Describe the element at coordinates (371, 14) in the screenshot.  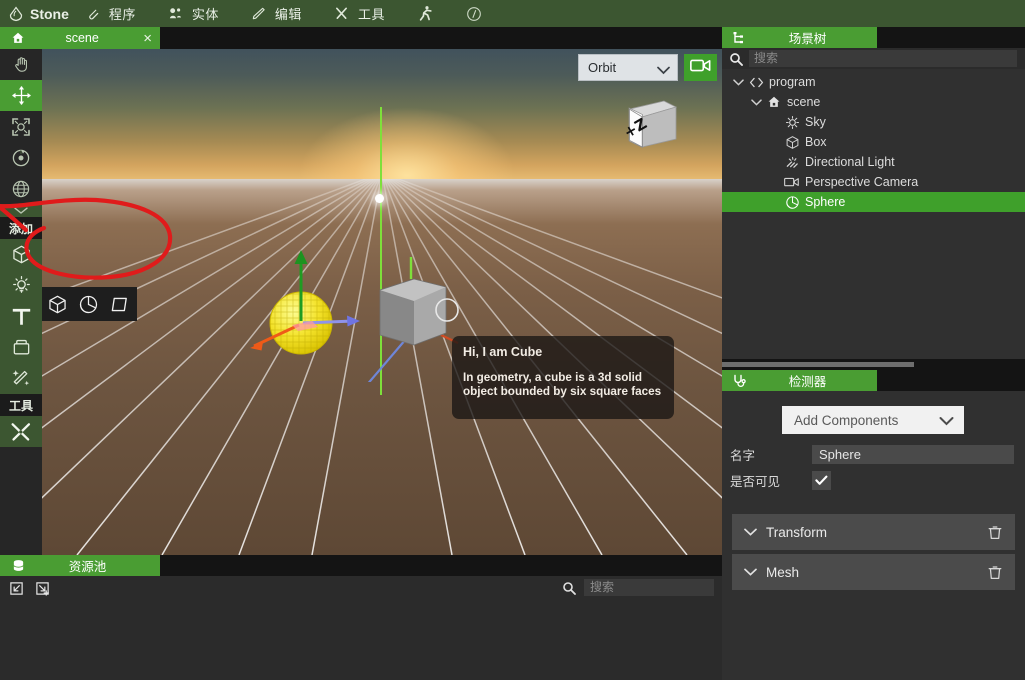
I see `menu-label-tools: 工具` at that location.